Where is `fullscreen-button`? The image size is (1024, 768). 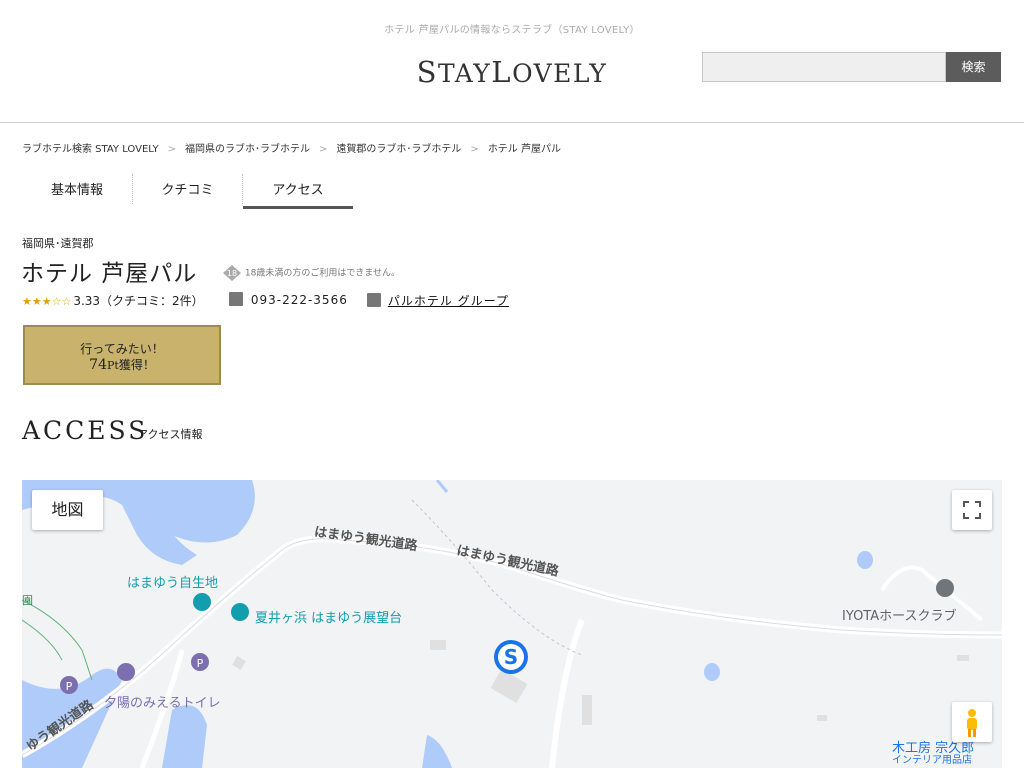
fullscreen-button is located at coordinates (972, 510).